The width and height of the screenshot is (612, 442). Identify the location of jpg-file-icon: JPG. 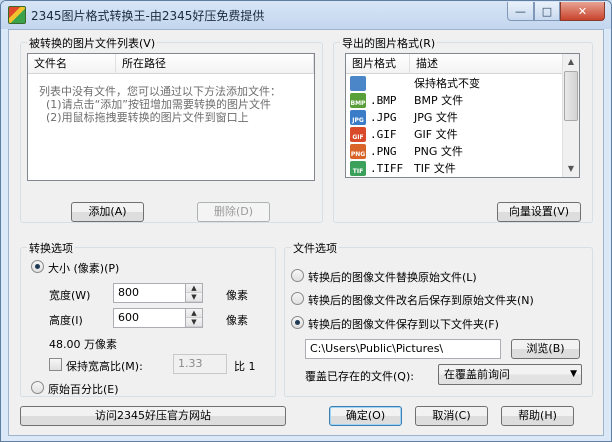
(358, 117).